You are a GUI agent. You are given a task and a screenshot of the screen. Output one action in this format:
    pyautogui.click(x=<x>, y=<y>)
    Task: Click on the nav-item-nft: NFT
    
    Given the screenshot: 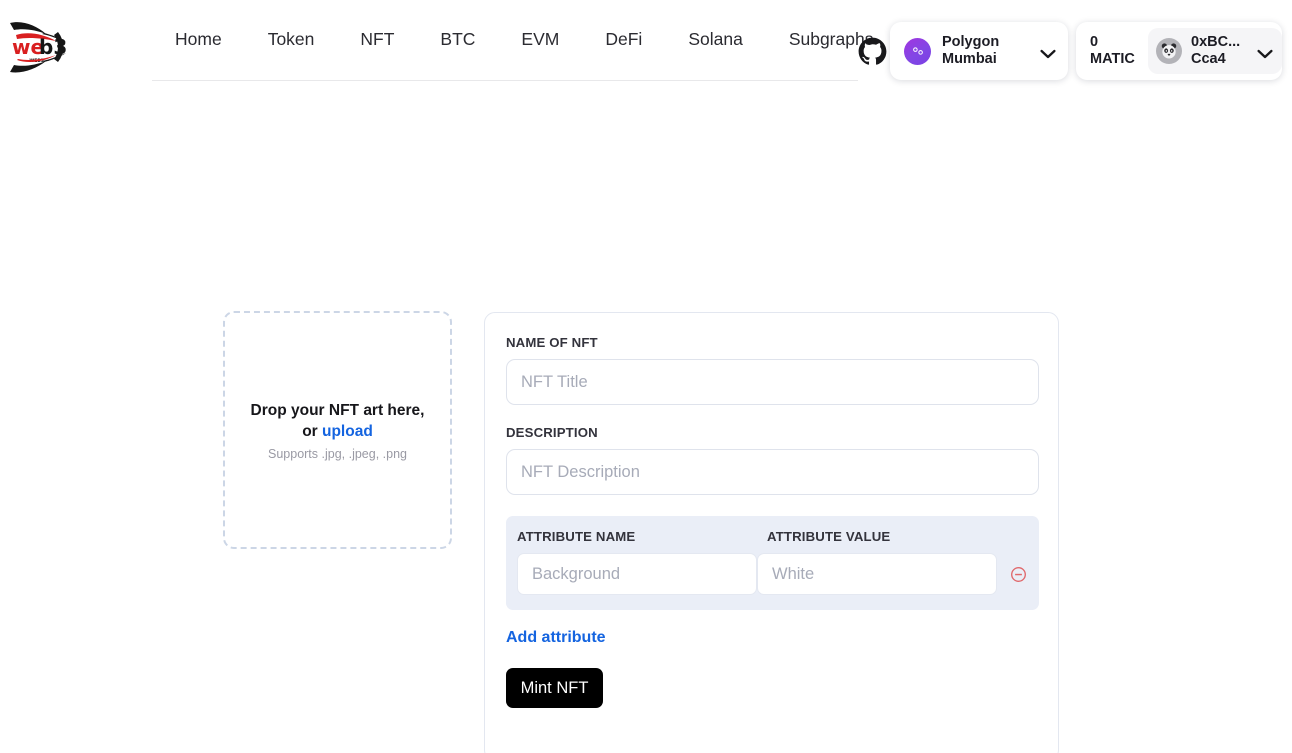 What is the action you would take?
    pyautogui.click(x=377, y=40)
    